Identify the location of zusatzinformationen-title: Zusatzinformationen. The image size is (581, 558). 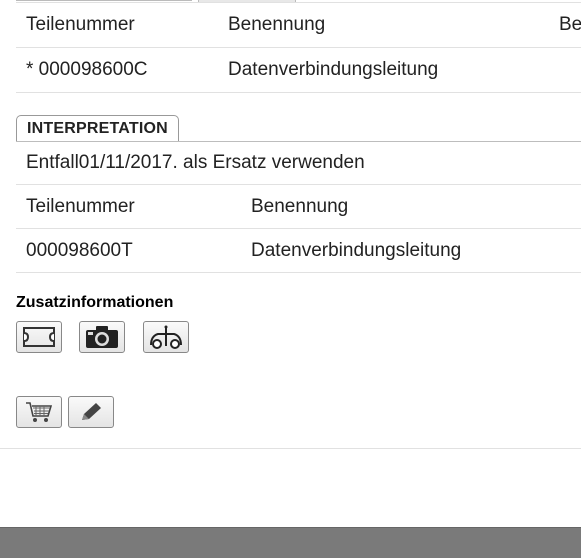
(95, 302).